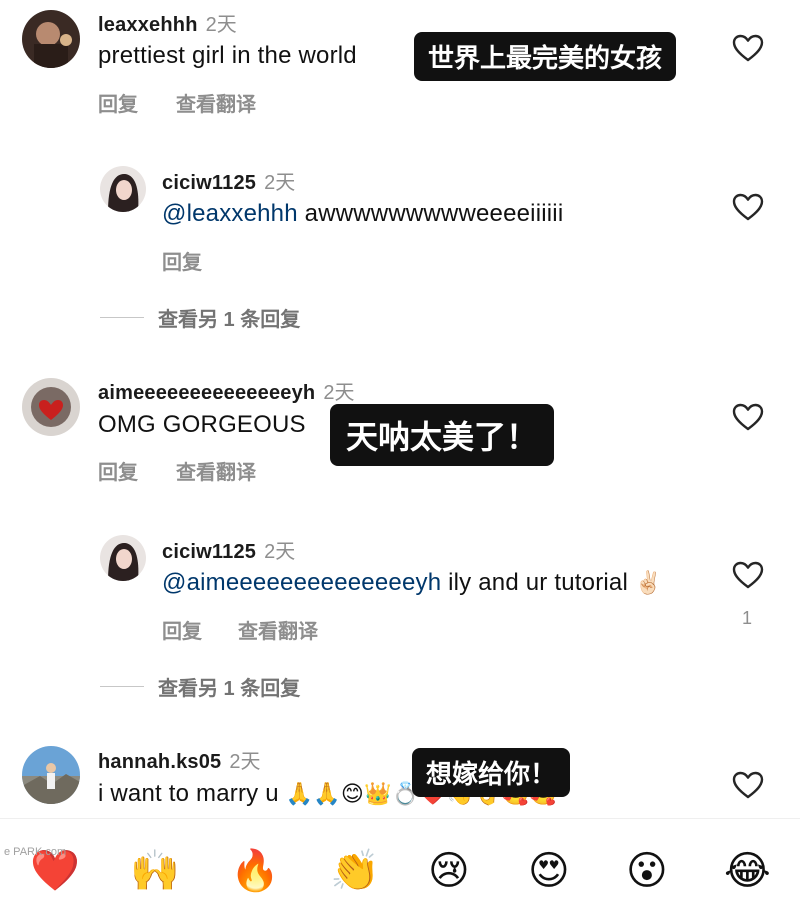  I want to click on reply-text: awwwwwwwwweeeeiiiiii, so click(430, 213).